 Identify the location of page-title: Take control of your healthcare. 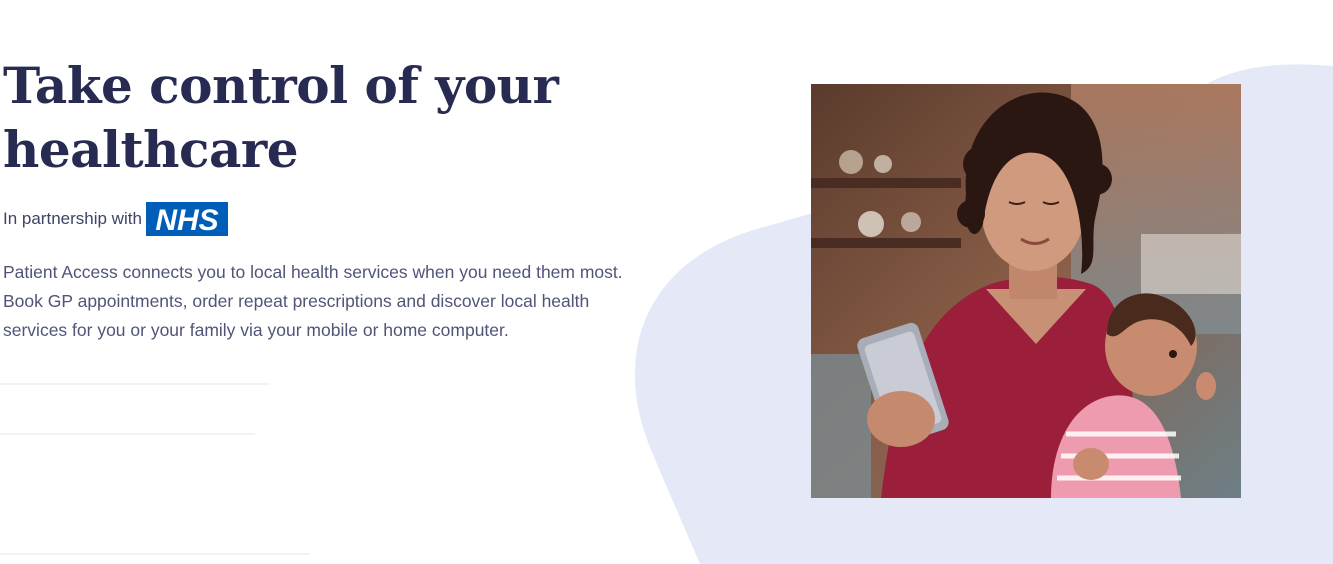
(281, 117).